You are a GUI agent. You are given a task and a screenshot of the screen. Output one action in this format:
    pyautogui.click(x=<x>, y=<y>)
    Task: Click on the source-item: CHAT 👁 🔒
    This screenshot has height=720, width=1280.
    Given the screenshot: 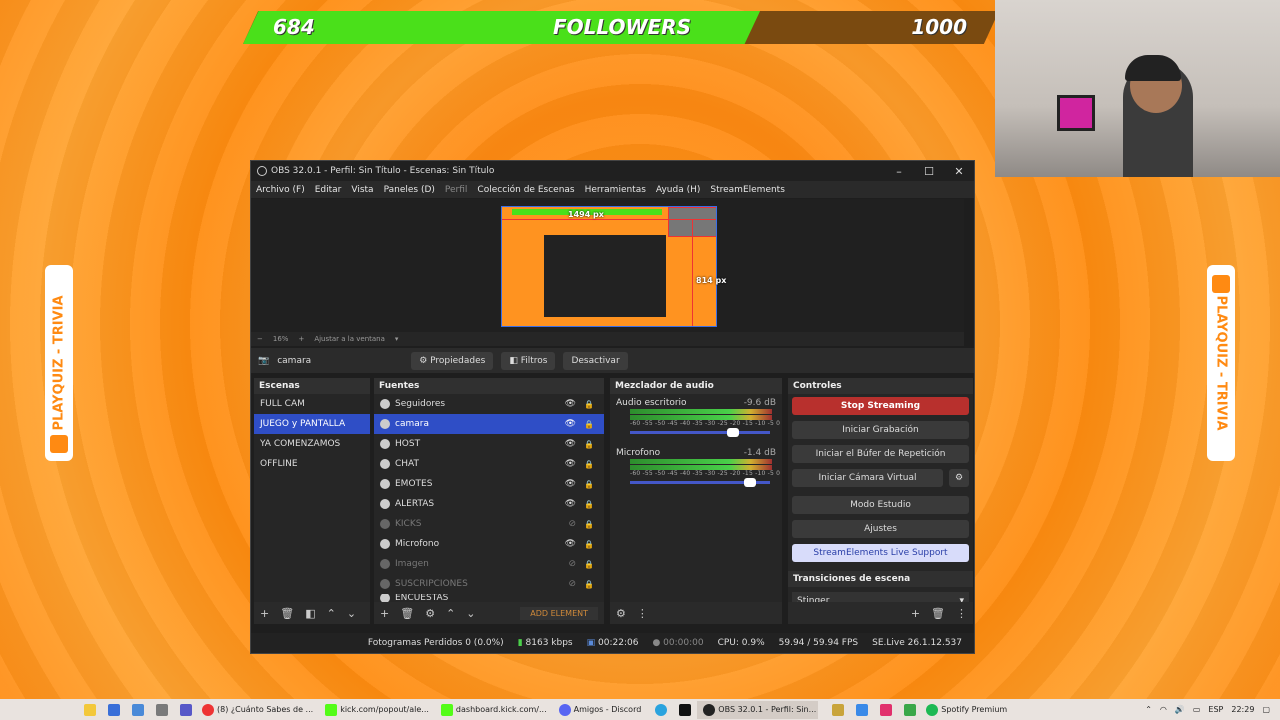 What is the action you would take?
    pyautogui.click(x=489, y=464)
    